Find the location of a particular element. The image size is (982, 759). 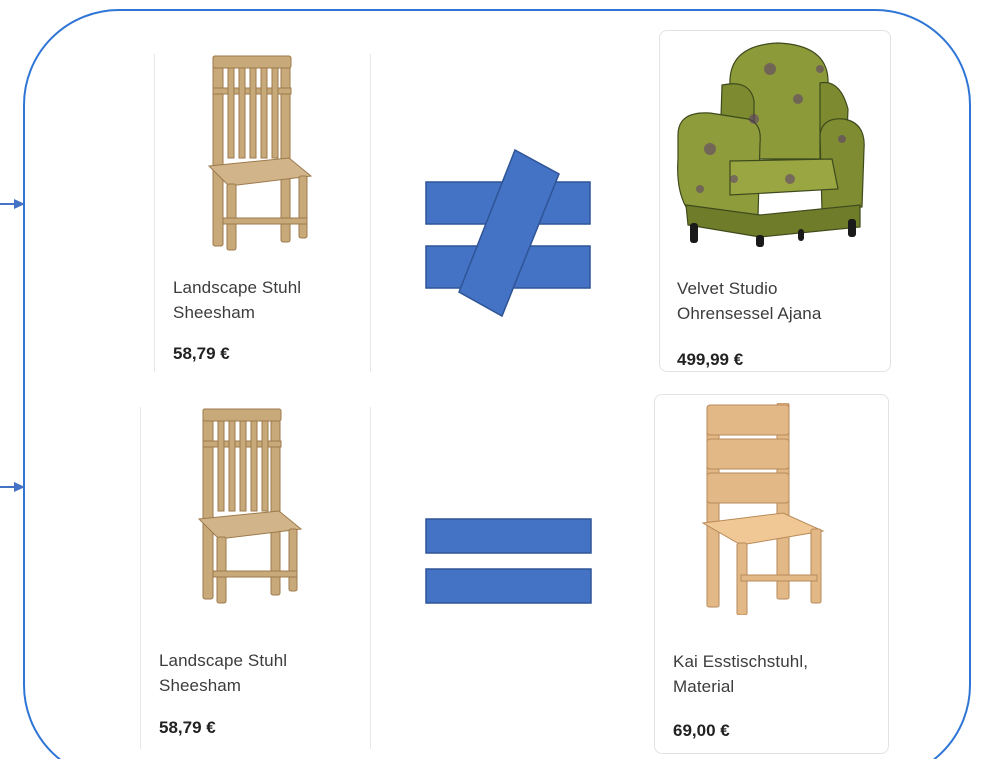

product-card-kai-esstischstuhl: Kai Esstischstuhl, Material 69,00 € is located at coordinates (771, 574).